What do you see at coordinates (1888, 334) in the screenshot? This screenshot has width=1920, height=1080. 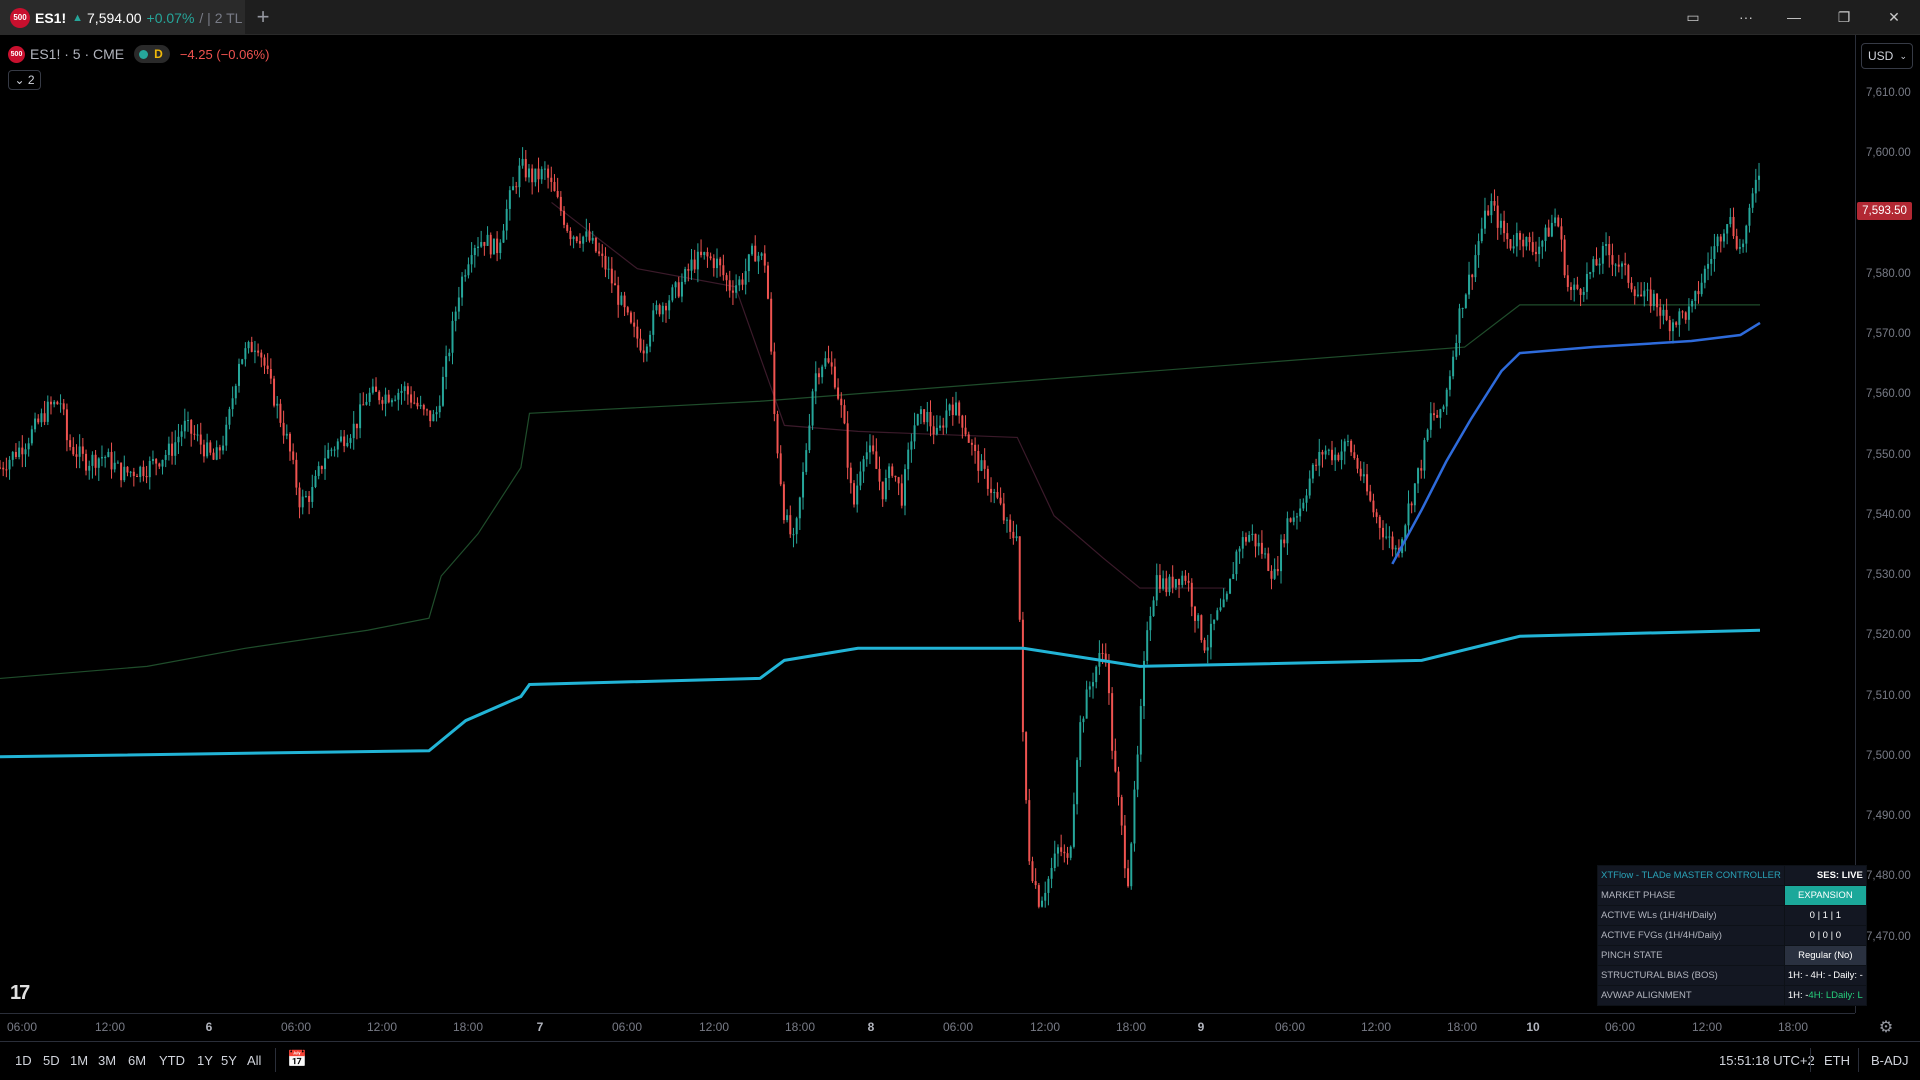 I see `price-tick-label: 7,570.00` at bounding box center [1888, 334].